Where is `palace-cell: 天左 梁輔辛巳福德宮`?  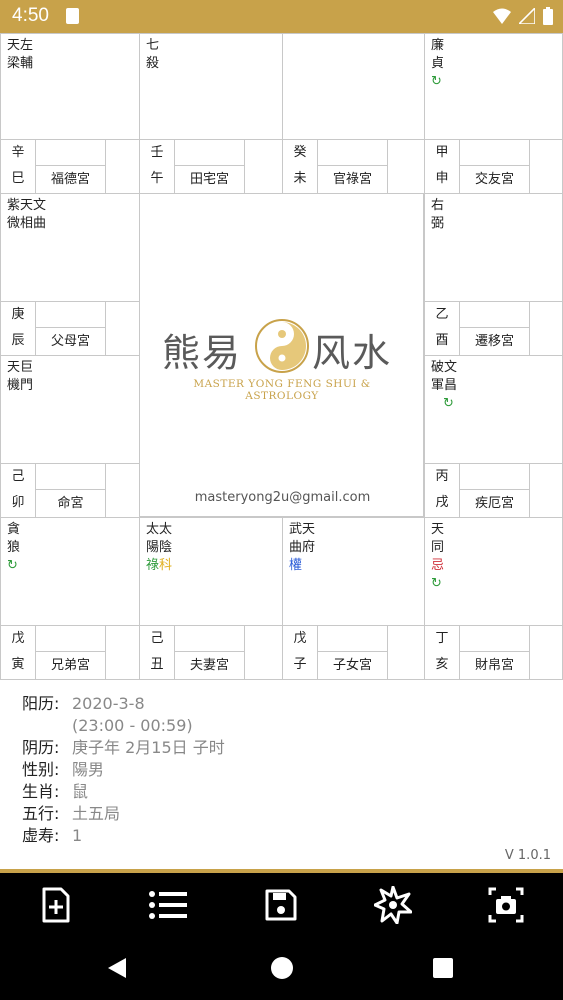
palace-cell: 天左 梁輔辛巳福德宮 is located at coordinates (70, 113).